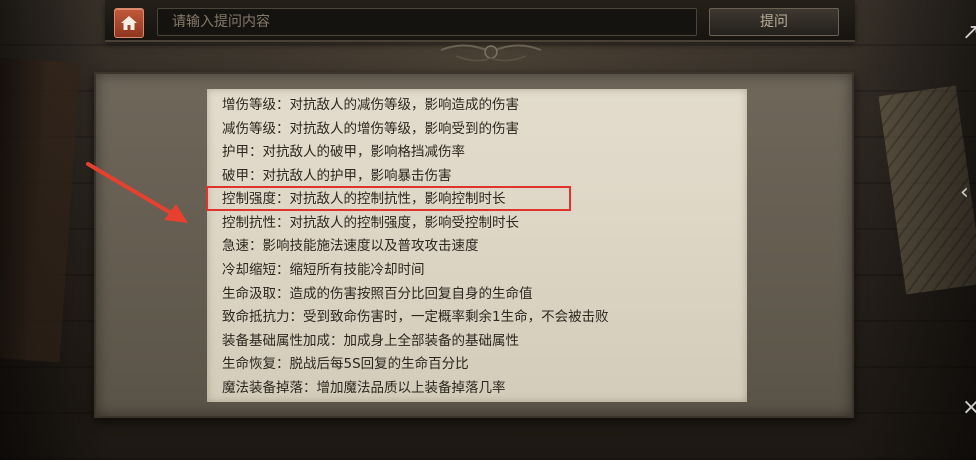 This screenshot has width=976, height=460. Describe the element at coordinates (343, 152) in the screenshot. I see `attribute-line: 护甲：对抗敌人的破甲，影响格挡减伤率` at that location.